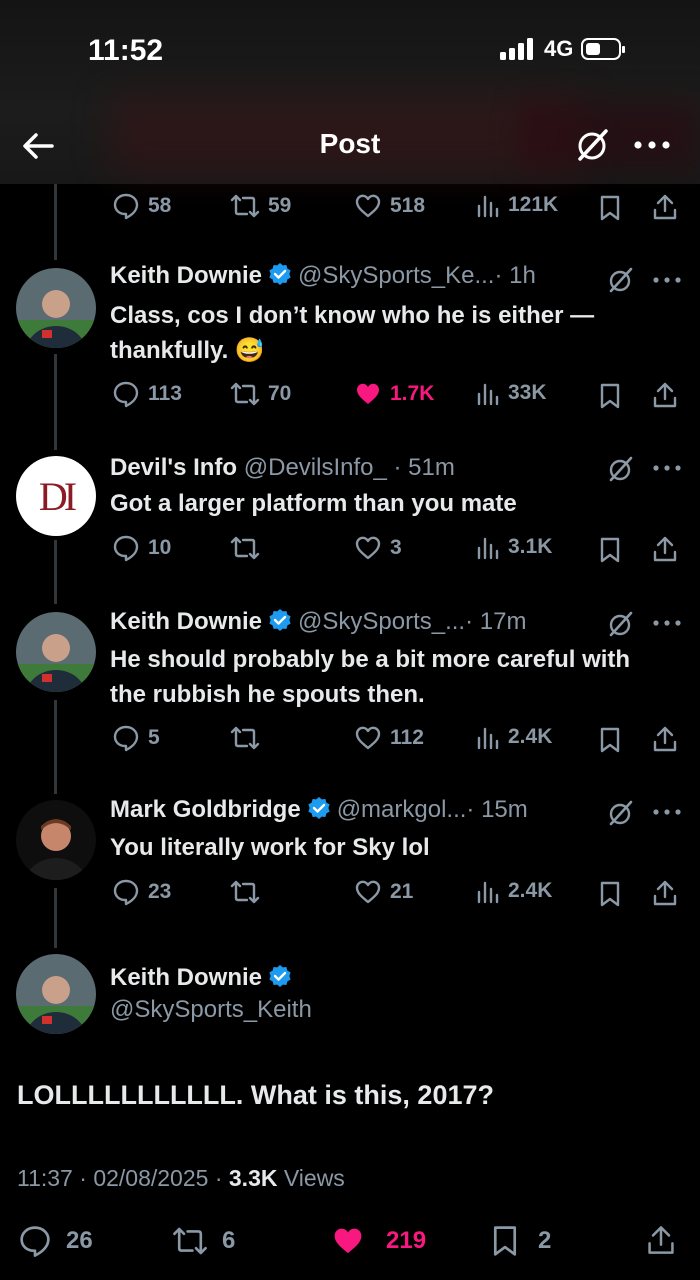  Describe the element at coordinates (160, 891) in the screenshot. I see `reply-count: 23` at that location.